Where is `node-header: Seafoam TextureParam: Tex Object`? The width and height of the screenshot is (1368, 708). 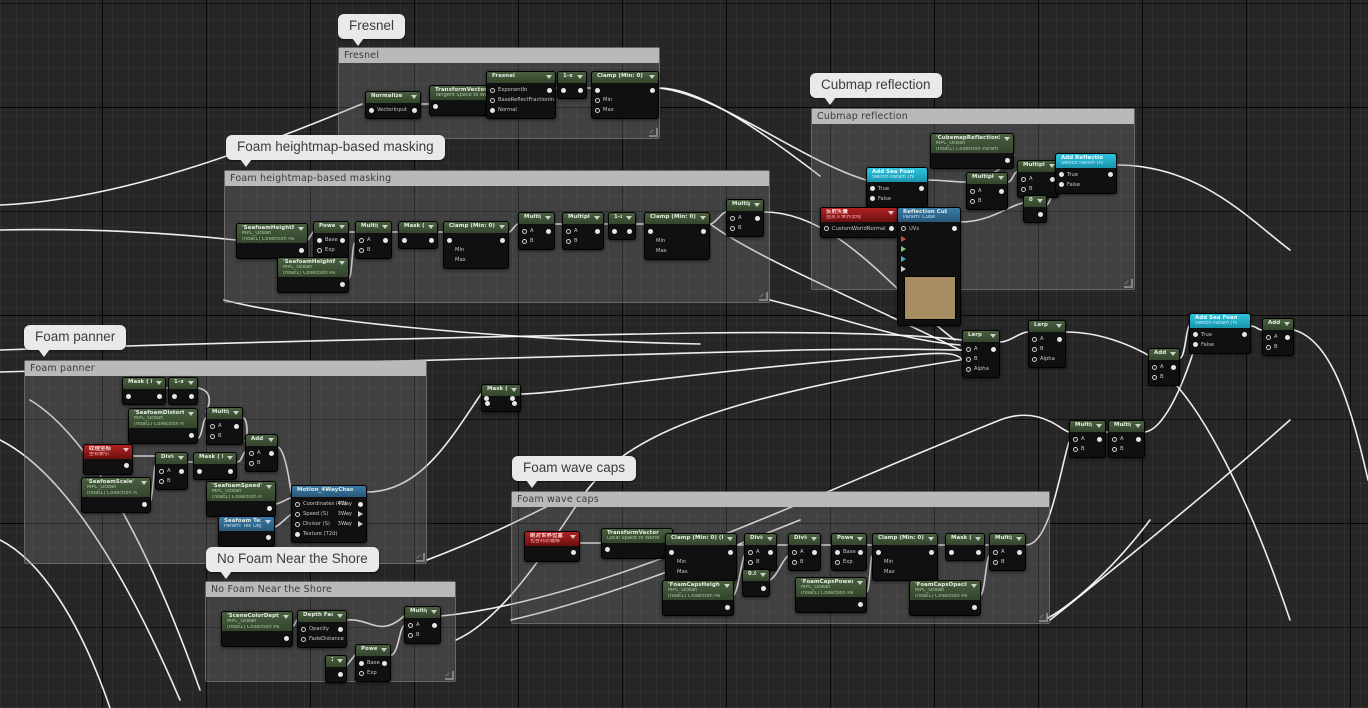 node-header: Seafoam TextureParam: Tex Object is located at coordinates (246, 524).